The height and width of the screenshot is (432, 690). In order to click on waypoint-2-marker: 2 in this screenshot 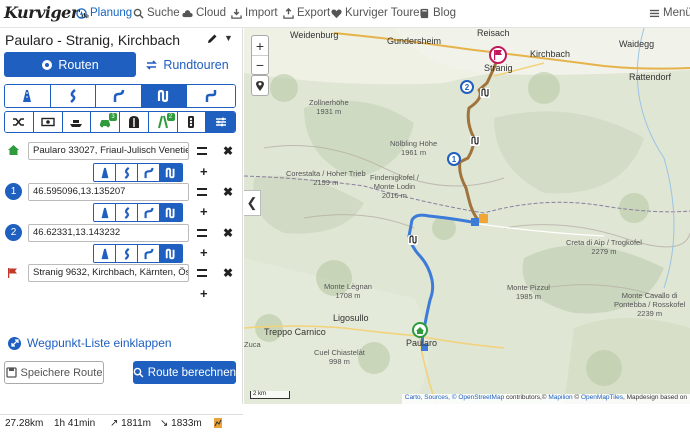, I will do `click(467, 87)`.